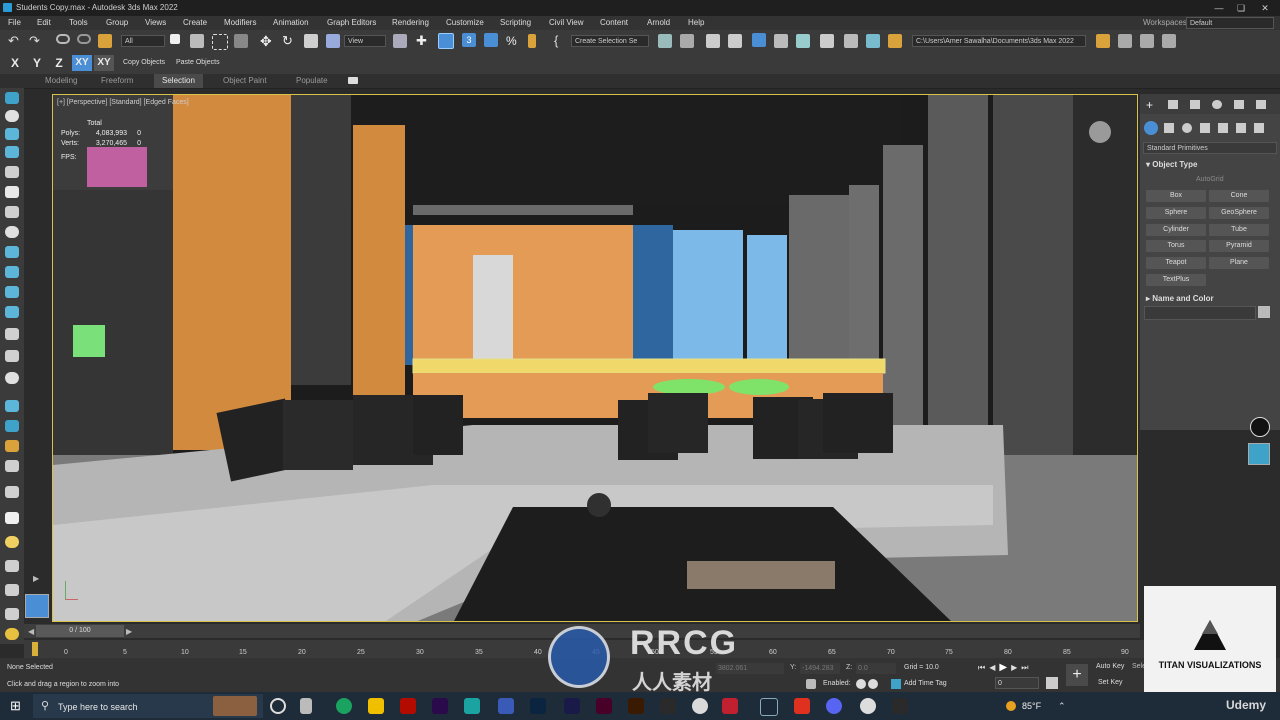 The height and width of the screenshot is (720, 1280). I want to click on prev-frame-icon: ◀, so click(992, 667).